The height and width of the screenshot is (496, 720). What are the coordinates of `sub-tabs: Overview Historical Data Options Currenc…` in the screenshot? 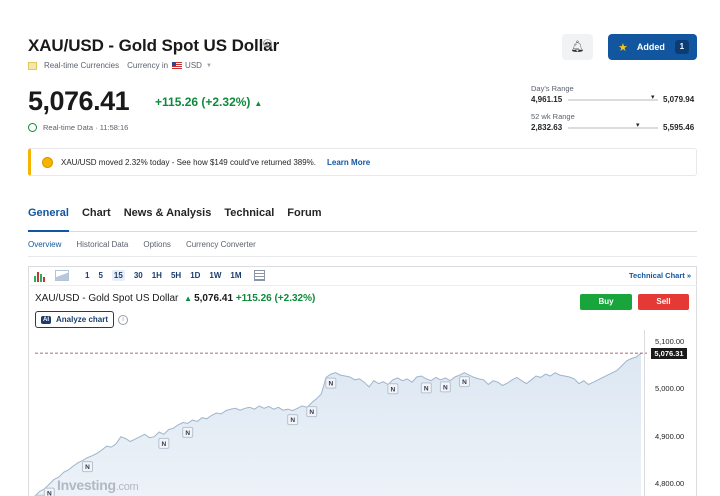 It's located at (362, 248).